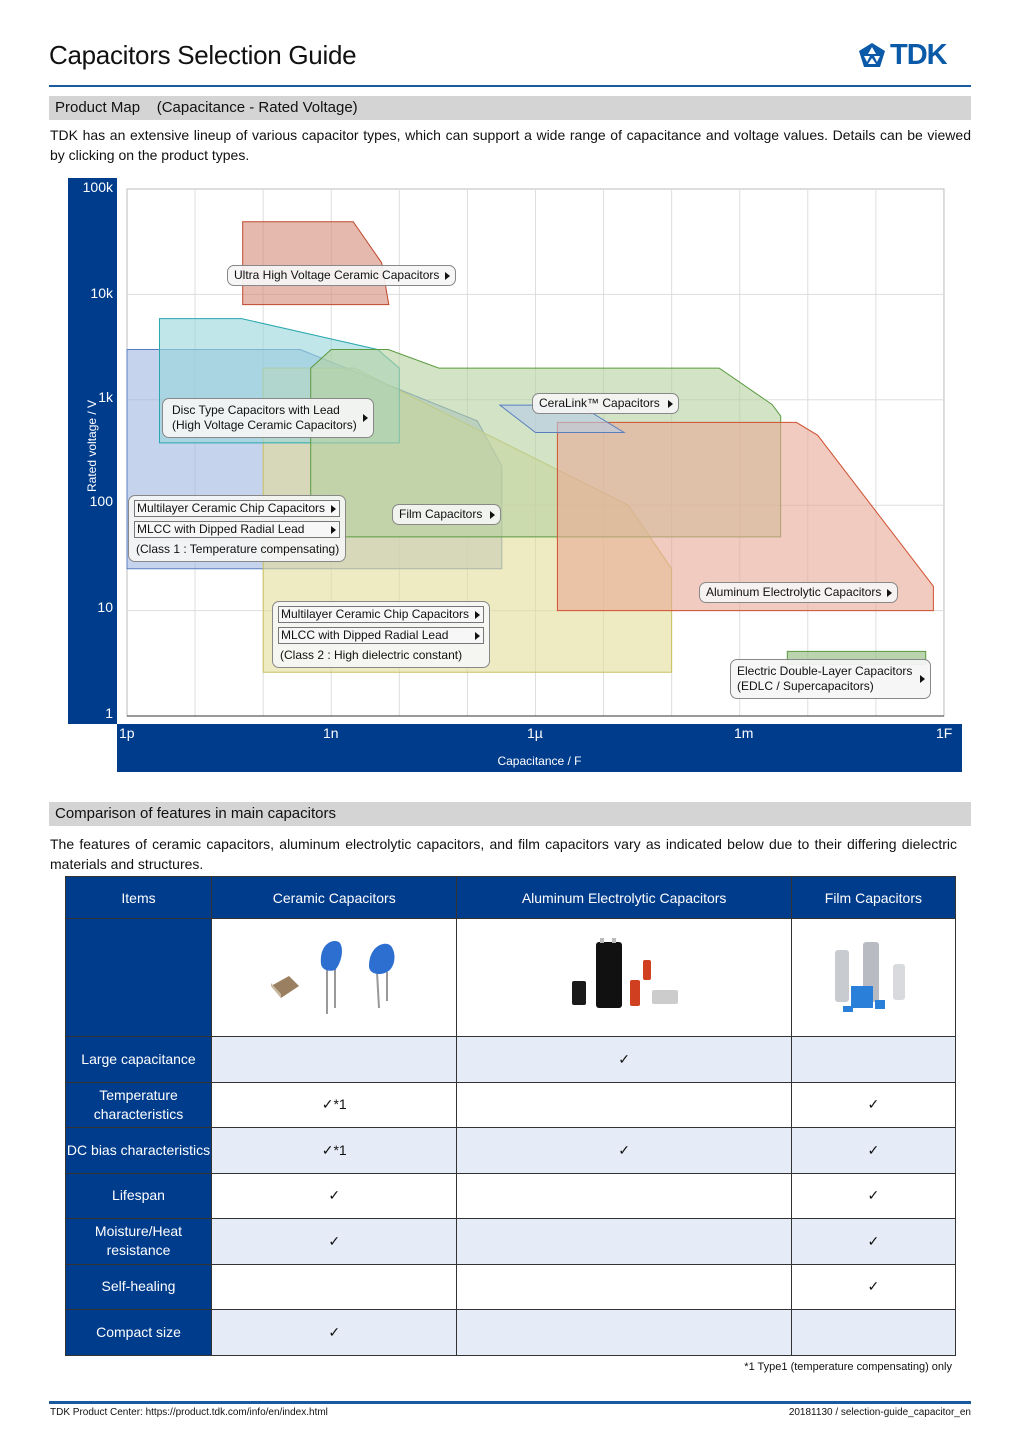 Image resolution: width=1020 pixels, height=1442 pixels. What do you see at coordinates (511, 1150) in the screenshot?
I see `table-row: DC bias characteristics ✓*1 ✓ ✓` at bounding box center [511, 1150].